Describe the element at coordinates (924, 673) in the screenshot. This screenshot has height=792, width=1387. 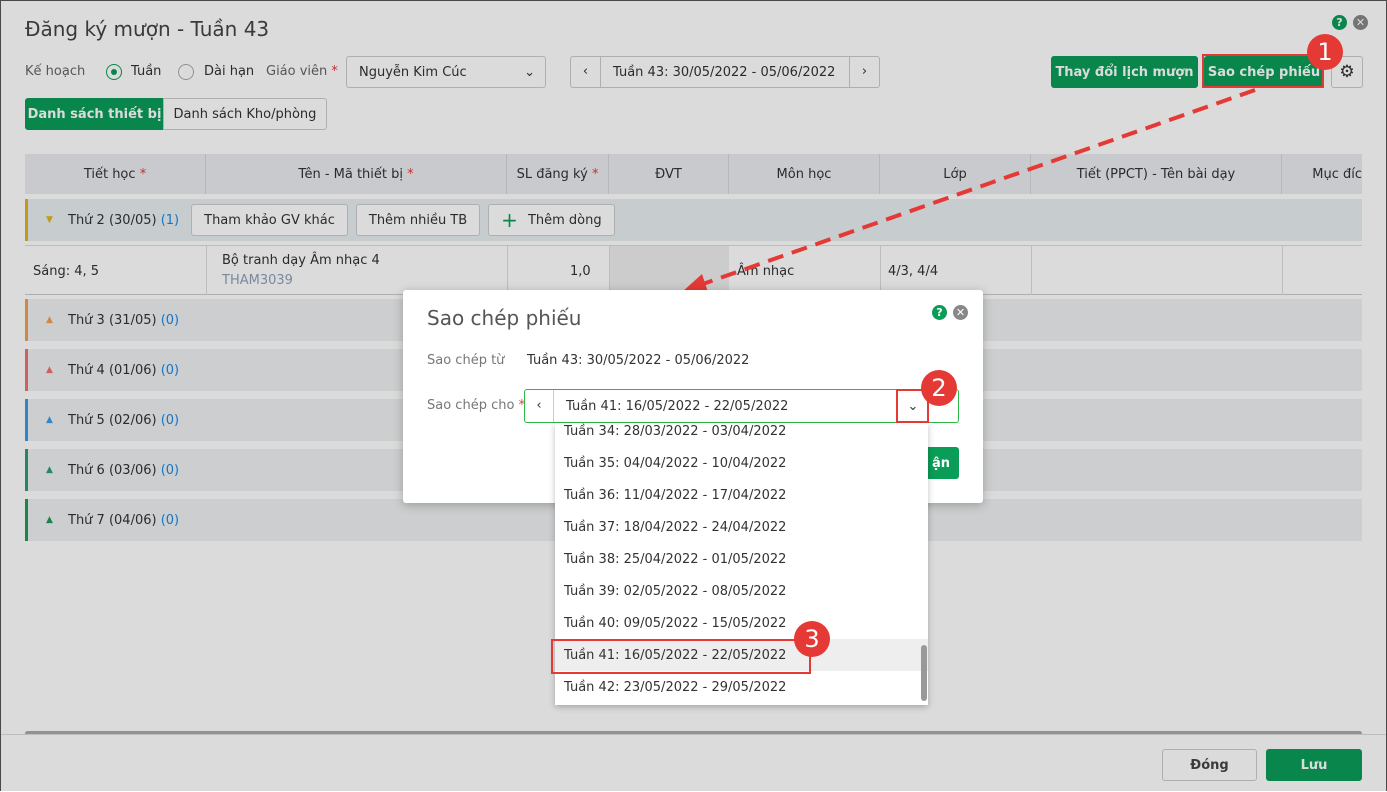
I see `dropdown-scrollbar` at that location.